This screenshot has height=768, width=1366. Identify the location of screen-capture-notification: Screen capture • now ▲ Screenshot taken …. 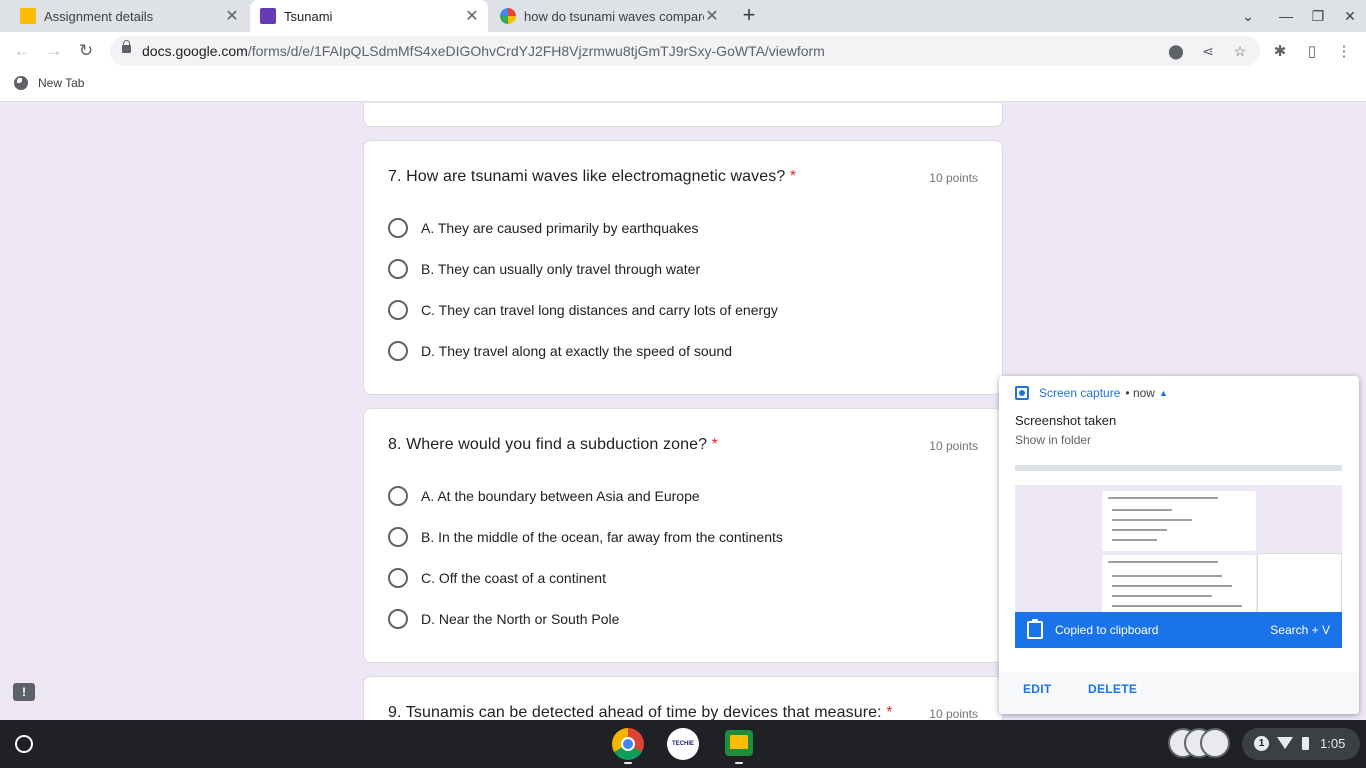
(1179, 545).